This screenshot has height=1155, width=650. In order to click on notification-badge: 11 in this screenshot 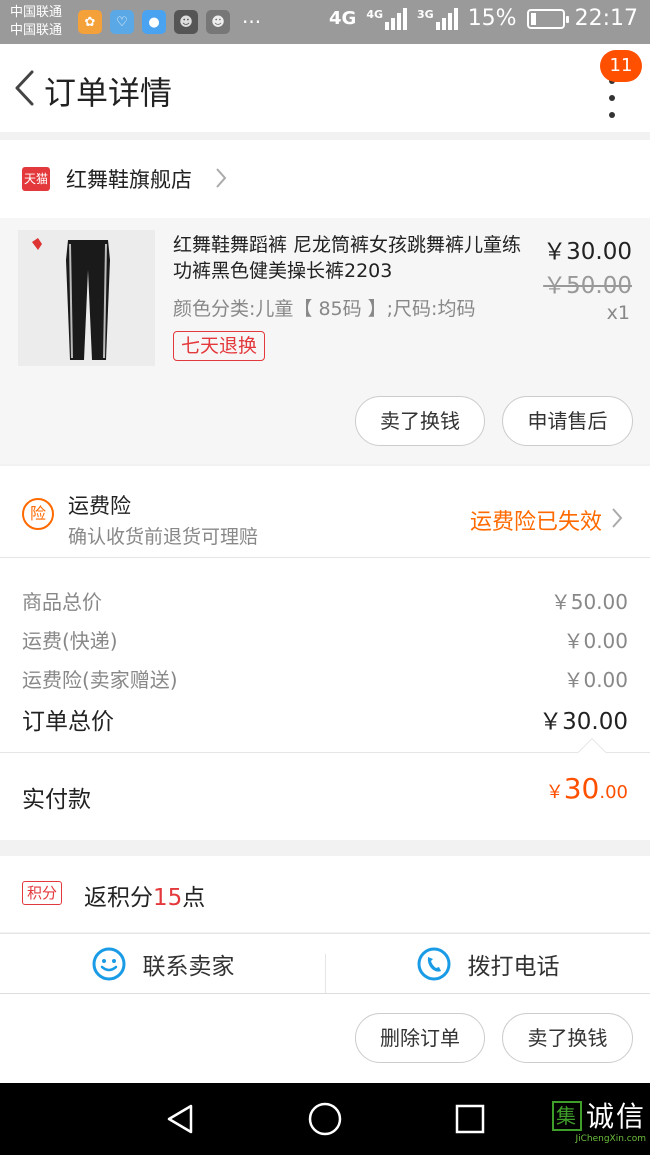, I will do `click(621, 66)`.